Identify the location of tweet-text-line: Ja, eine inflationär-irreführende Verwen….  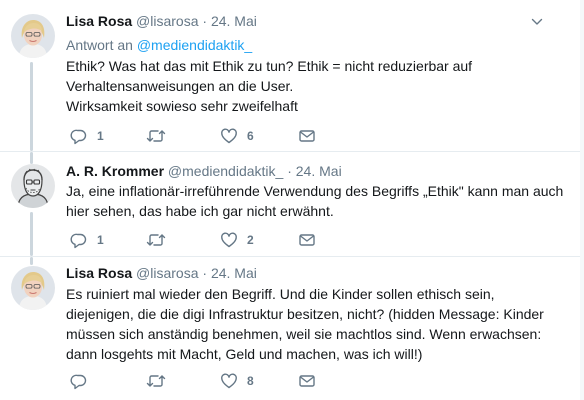
(315, 191).